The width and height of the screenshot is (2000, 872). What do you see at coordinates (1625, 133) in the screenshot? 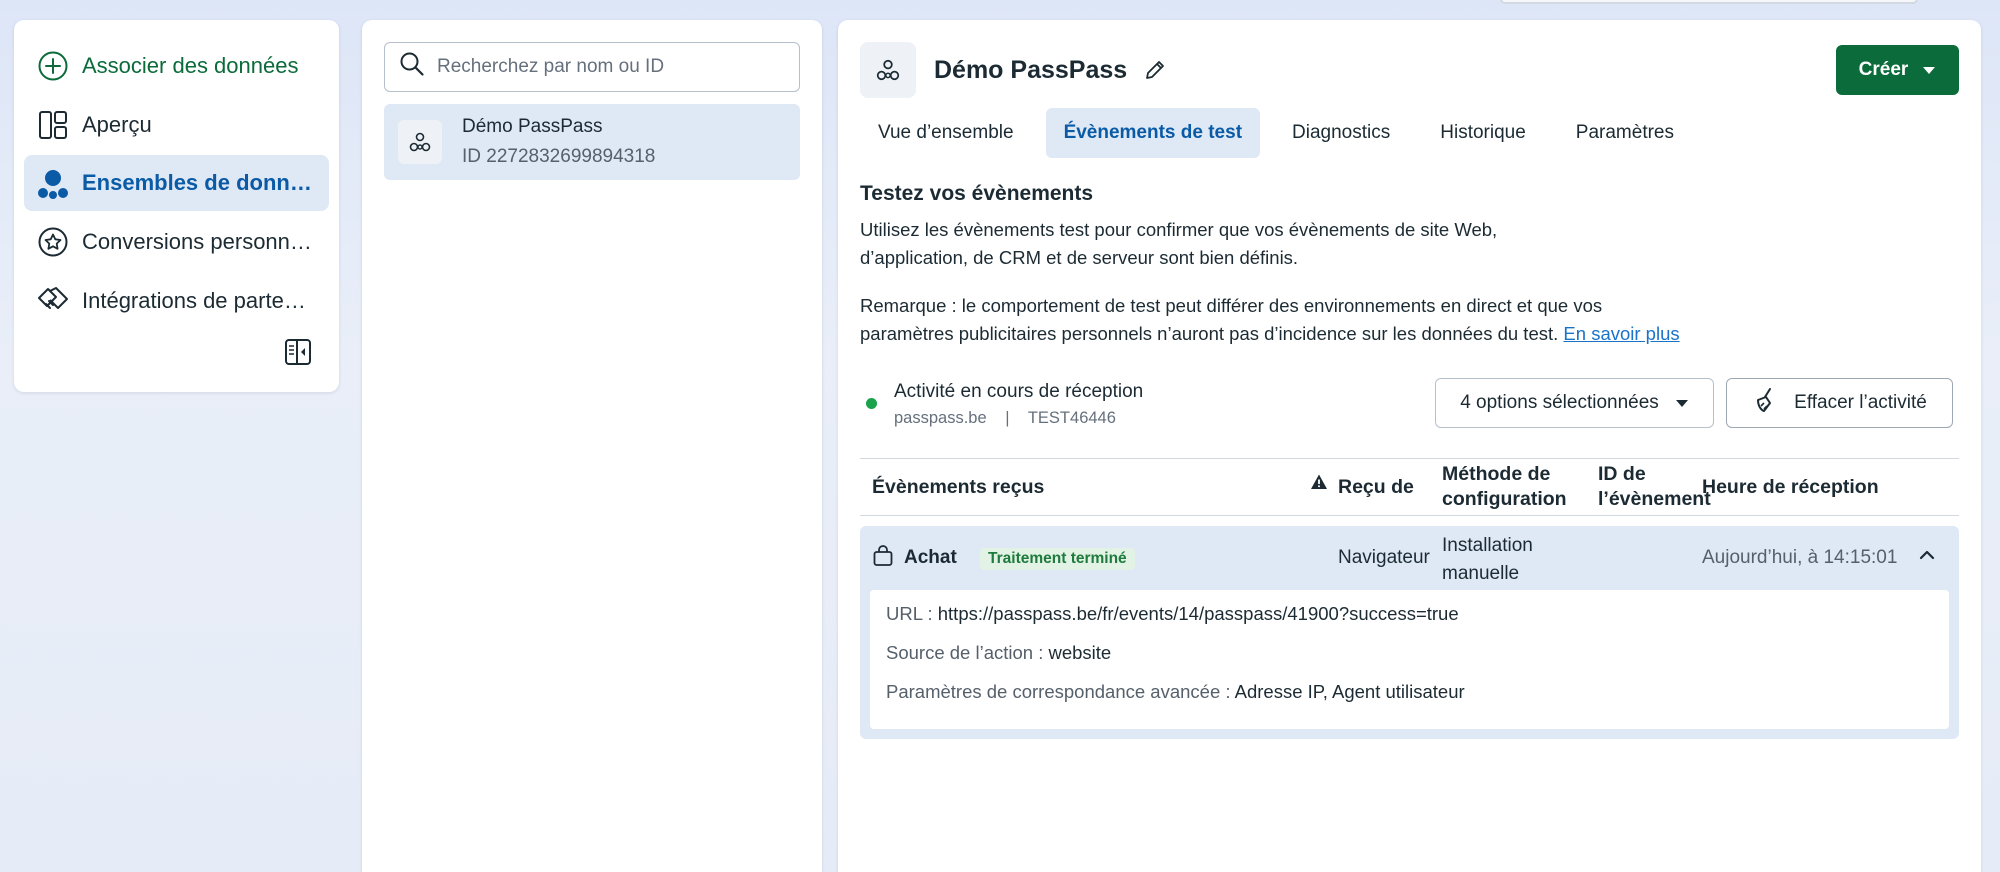
I see `tab-settings: Paramètres` at bounding box center [1625, 133].